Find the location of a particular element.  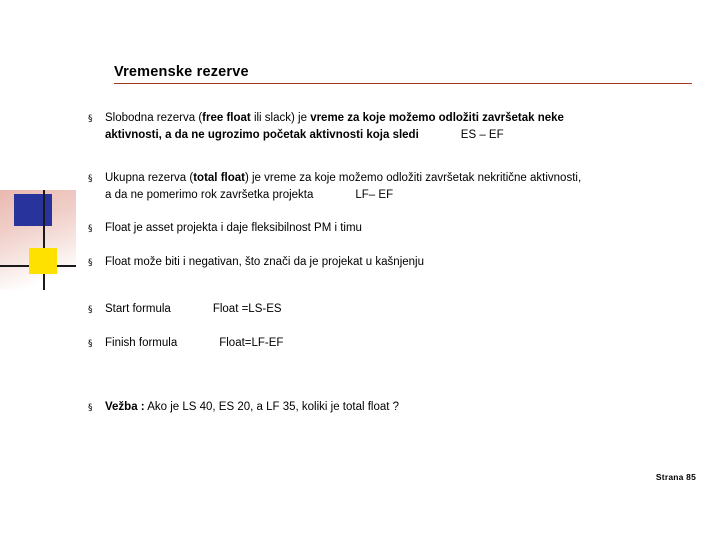

decorative-vertical-line is located at coordinates (44, 240).